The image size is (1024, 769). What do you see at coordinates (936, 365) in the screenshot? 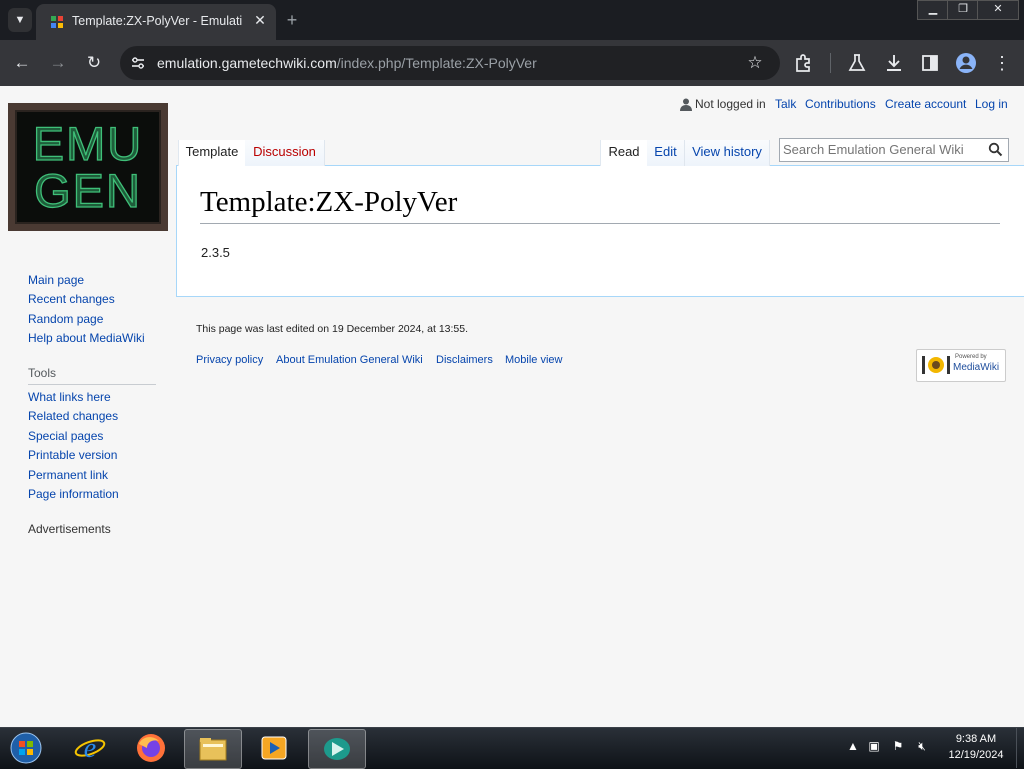
I see `mediawiki-sunflower-icon` at bounding box center [936, 365].